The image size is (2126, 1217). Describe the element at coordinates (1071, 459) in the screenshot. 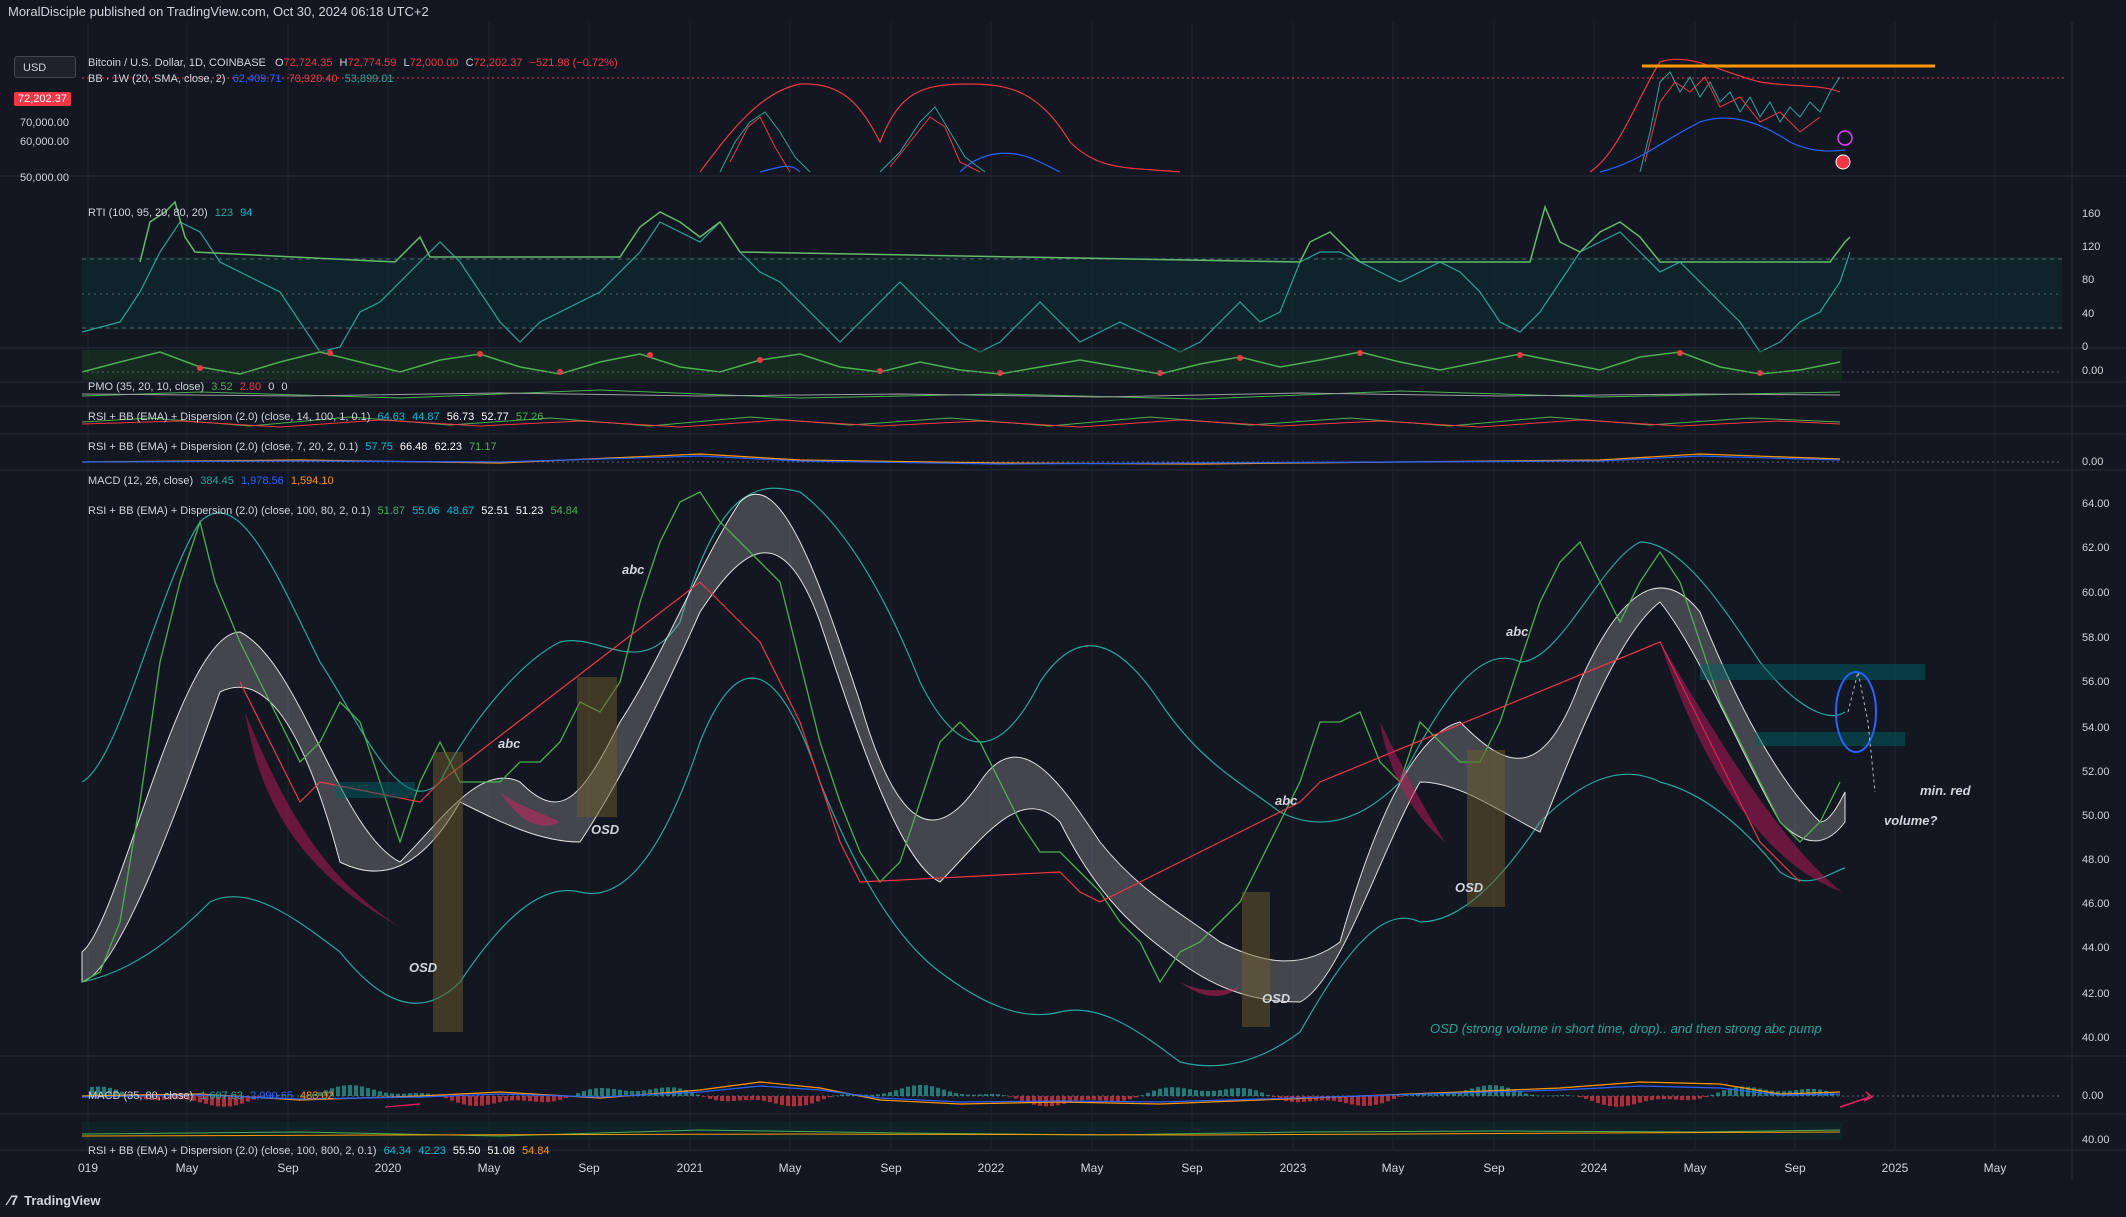

I see `macd-small-pane` at that location.